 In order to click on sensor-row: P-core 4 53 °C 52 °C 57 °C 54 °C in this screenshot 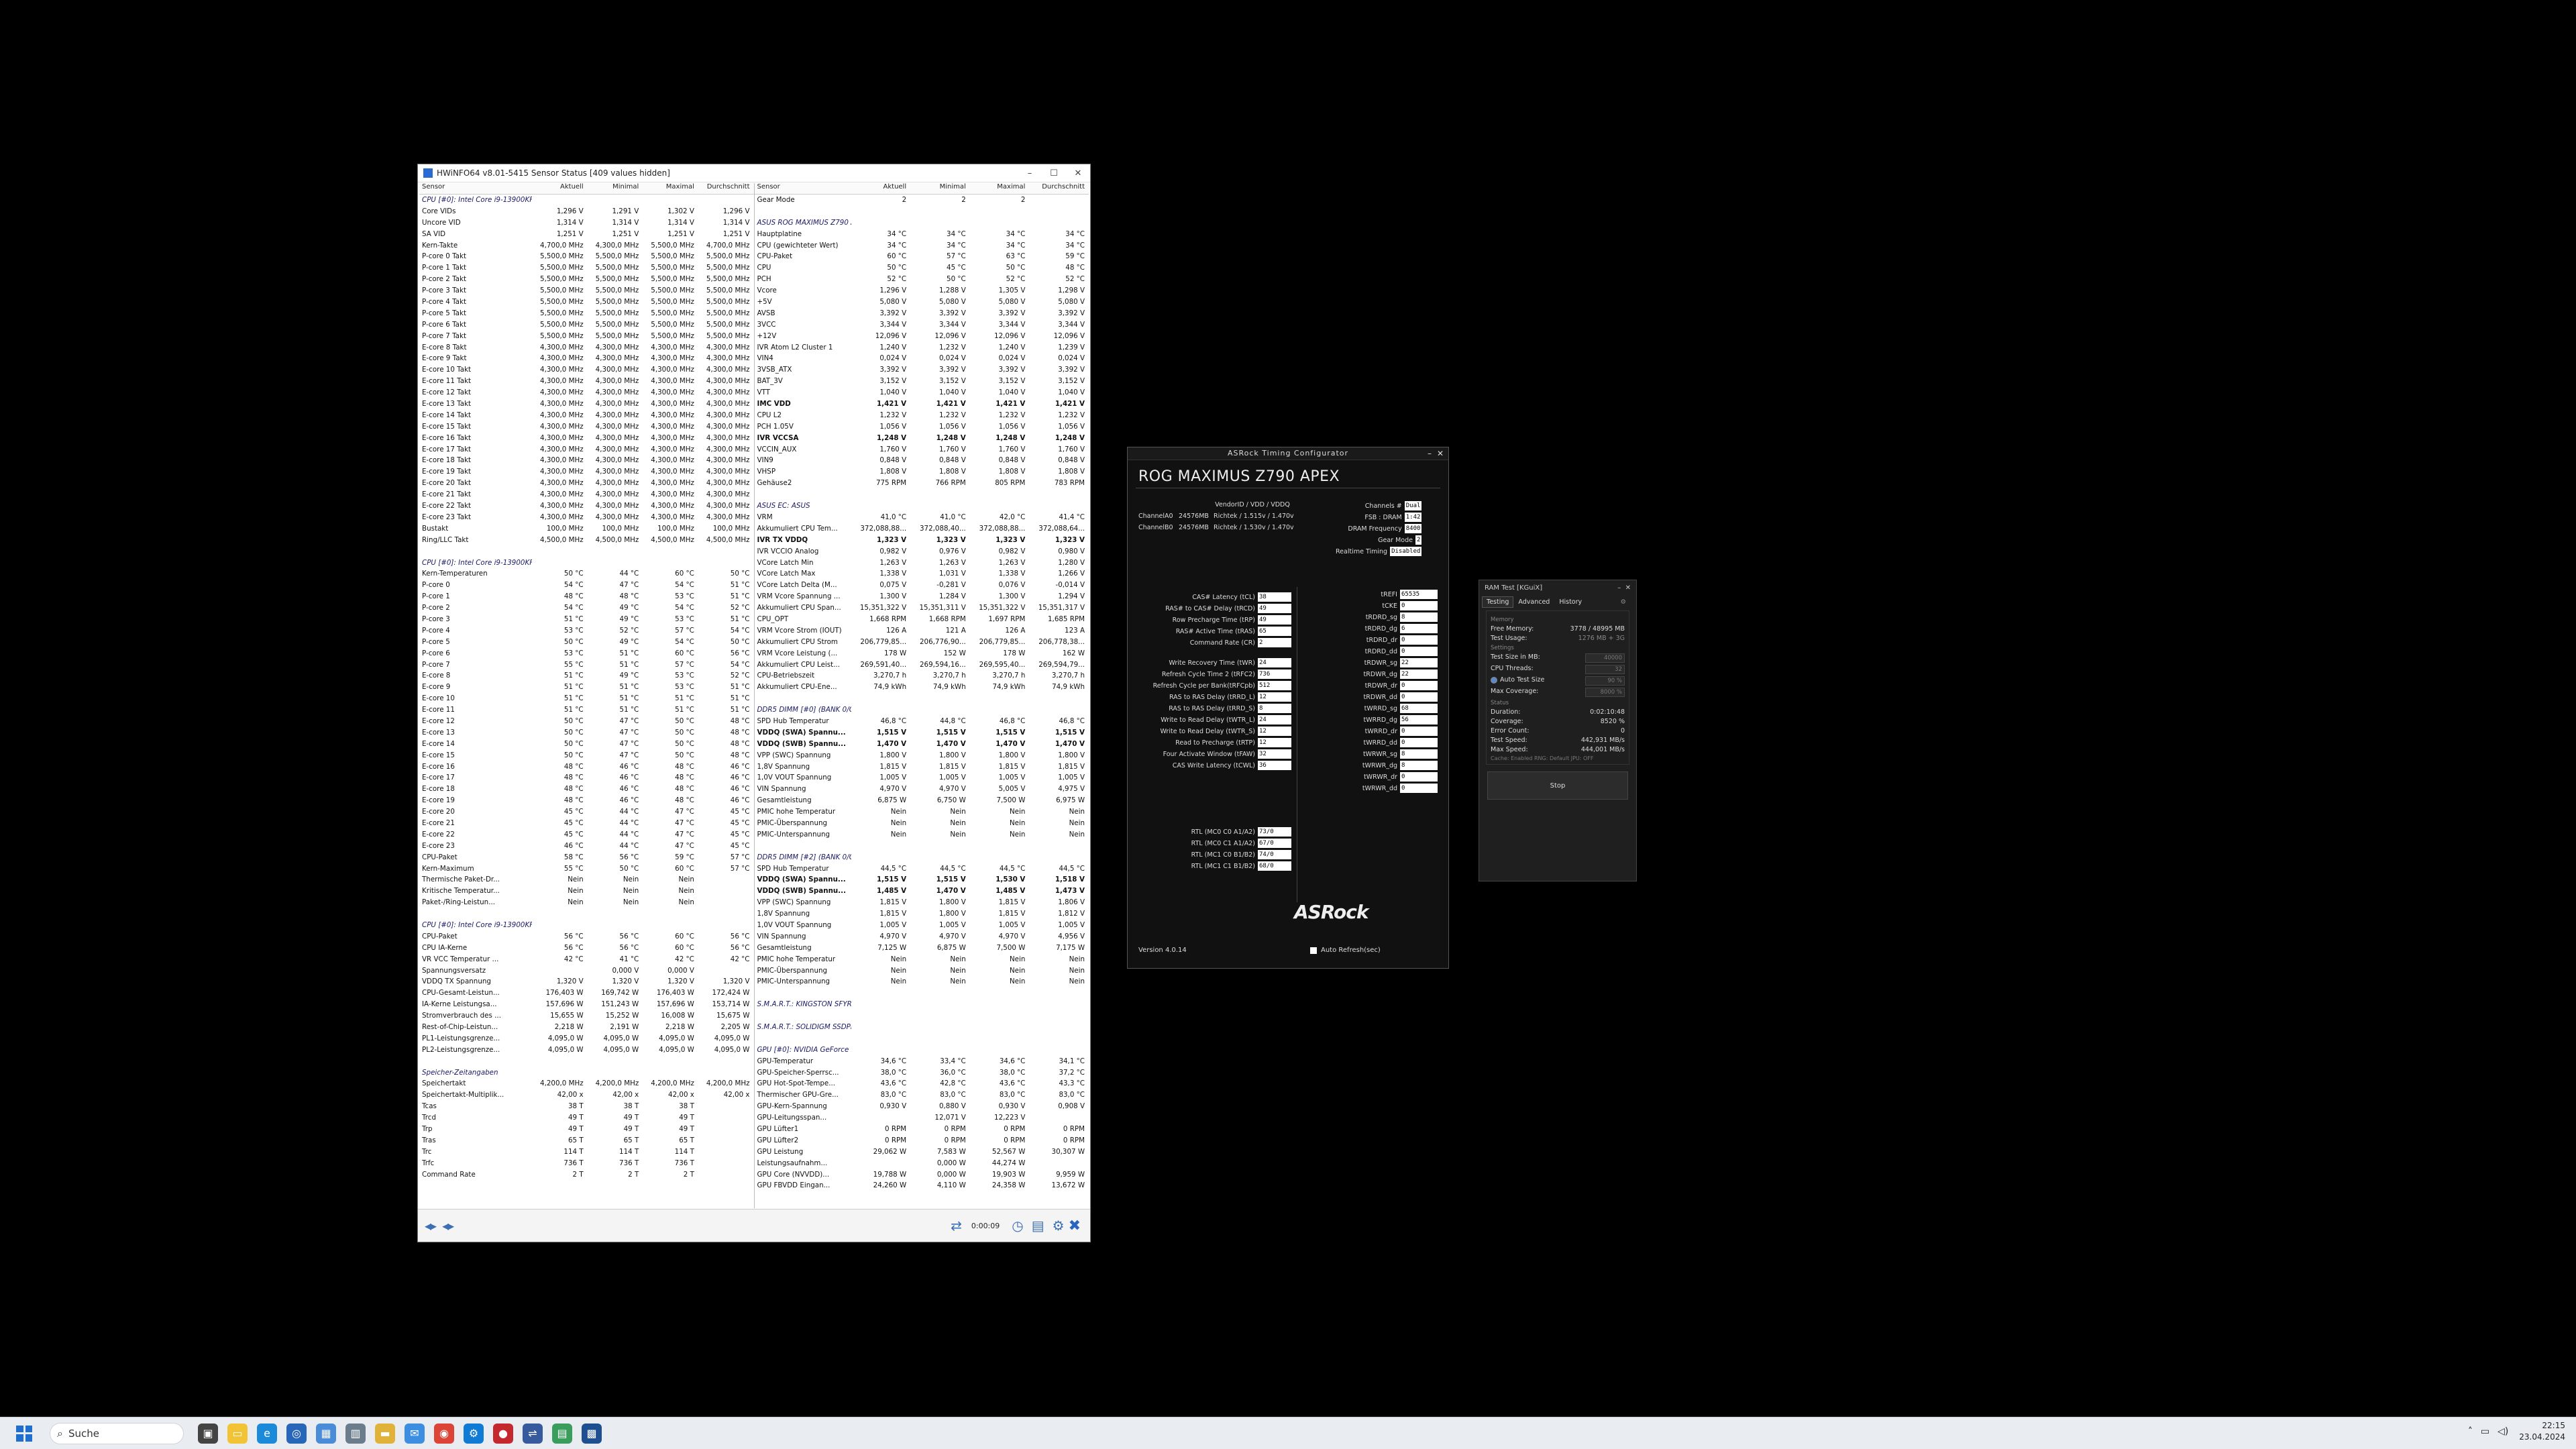, I will do `click(586, 631)`.